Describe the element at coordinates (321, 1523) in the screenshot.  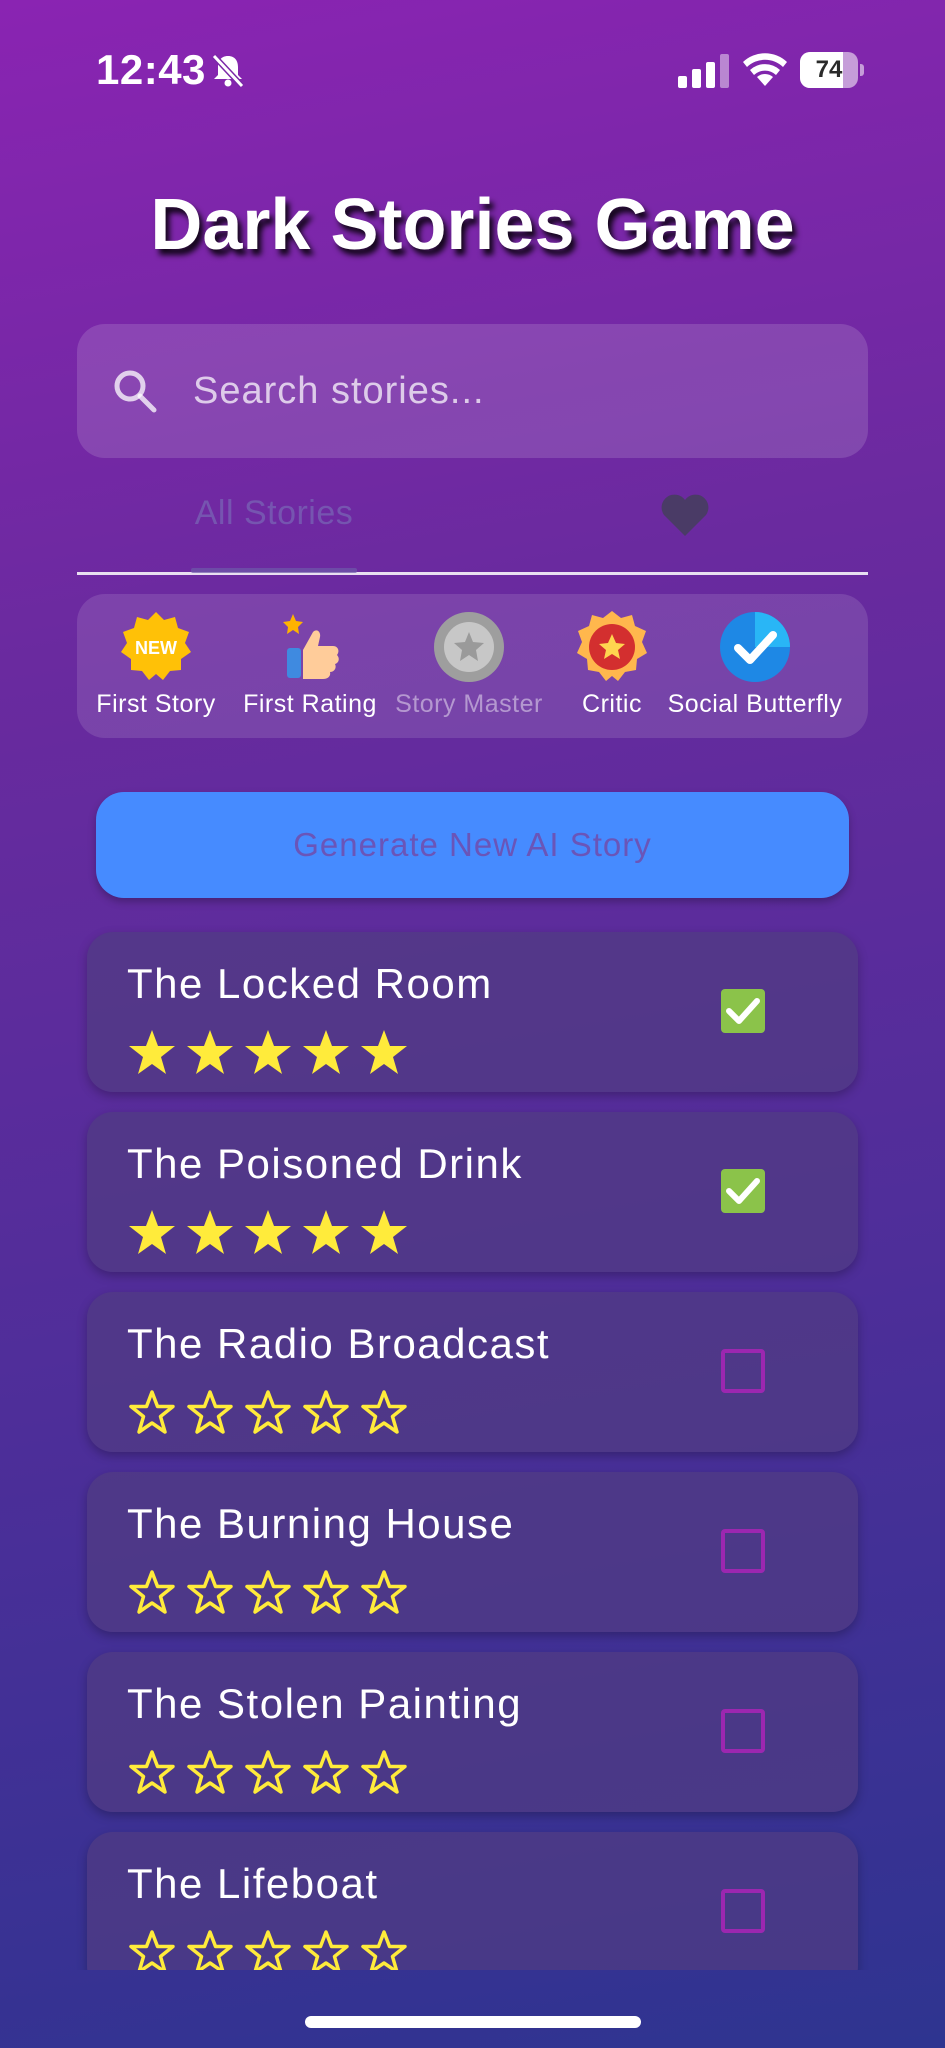
I see `story-title: The Burning House` at that location.